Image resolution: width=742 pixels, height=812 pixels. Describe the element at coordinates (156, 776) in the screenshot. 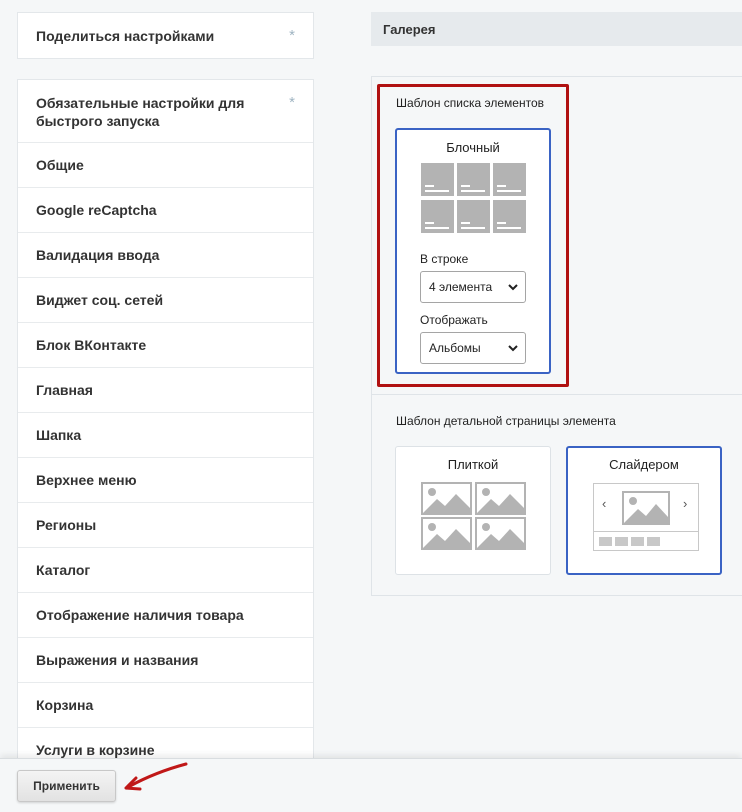

I see `pointer-arrow-icon` at that location.